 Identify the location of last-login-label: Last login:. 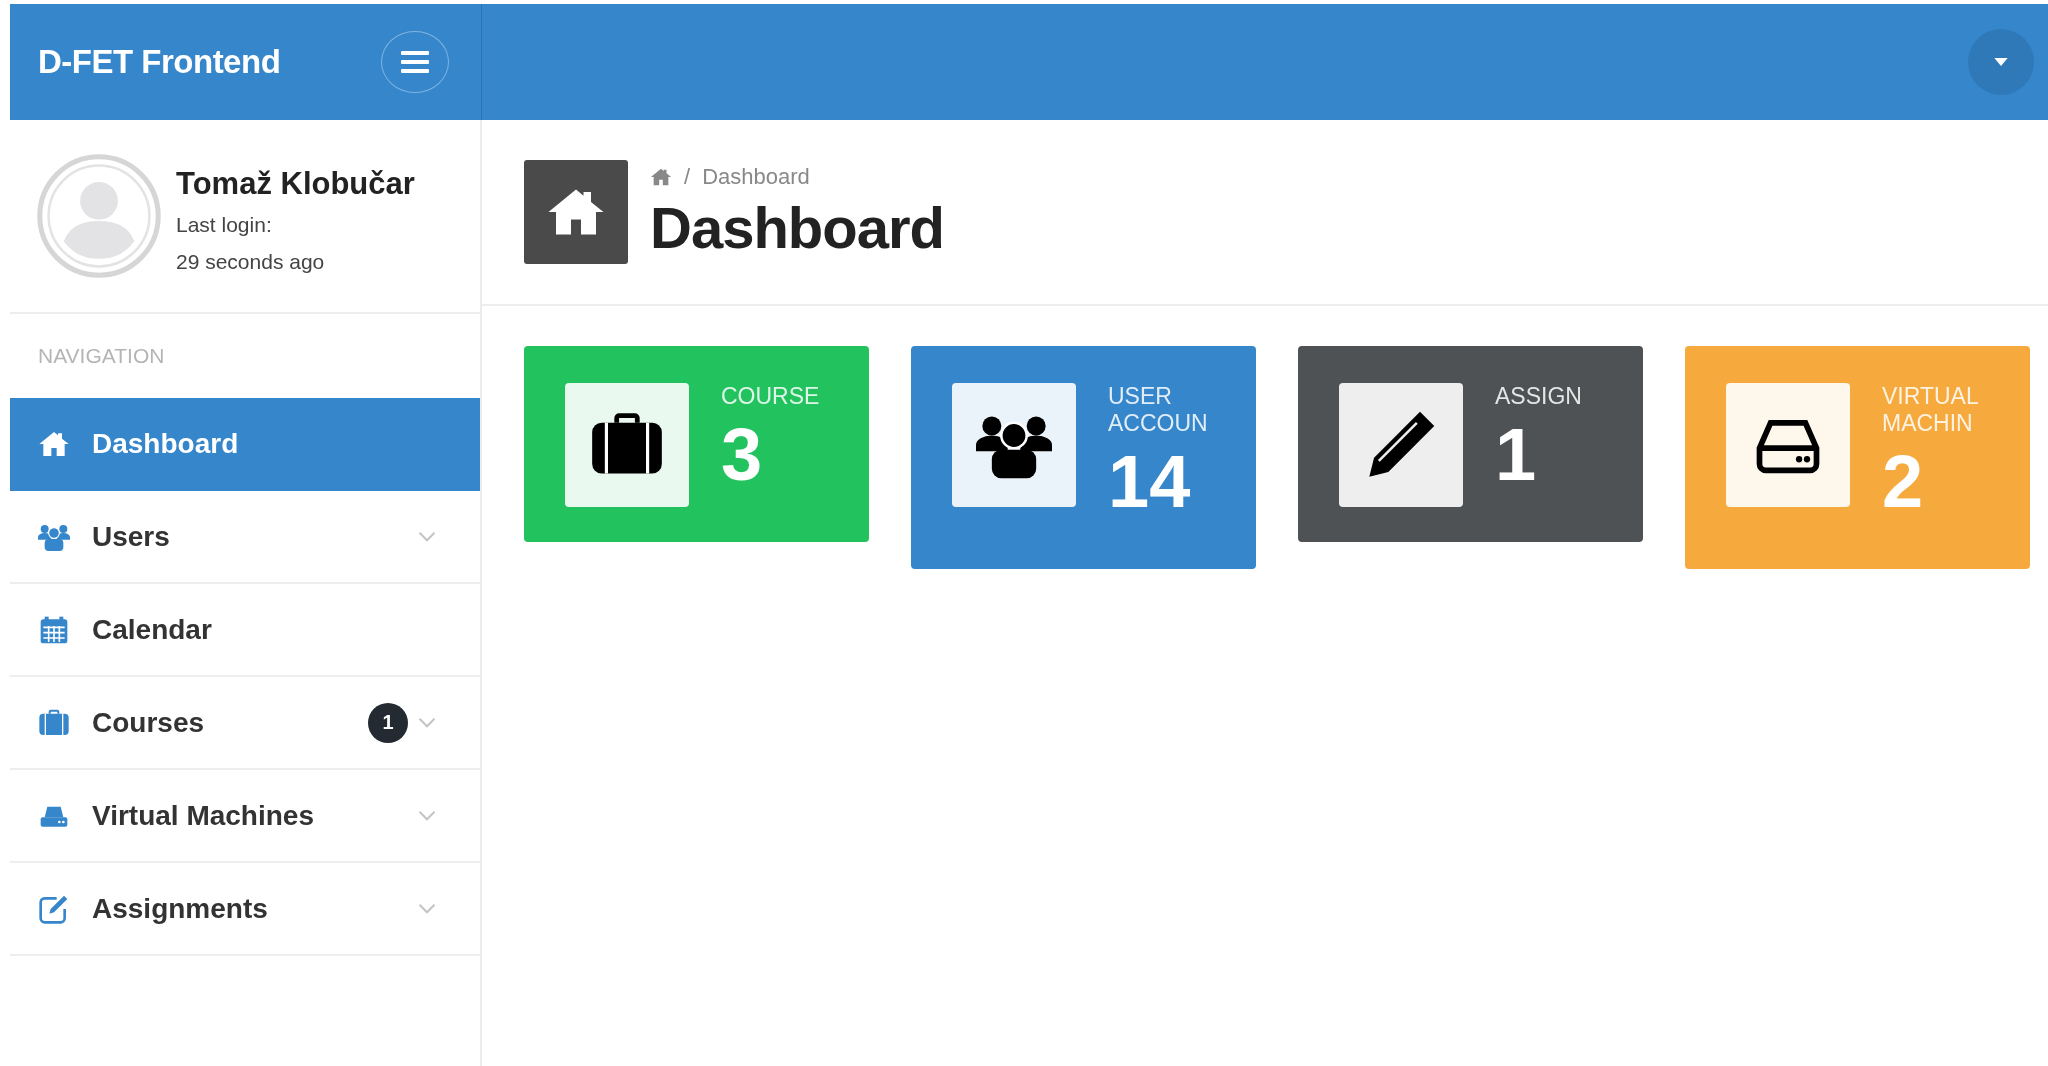
(224, 225).